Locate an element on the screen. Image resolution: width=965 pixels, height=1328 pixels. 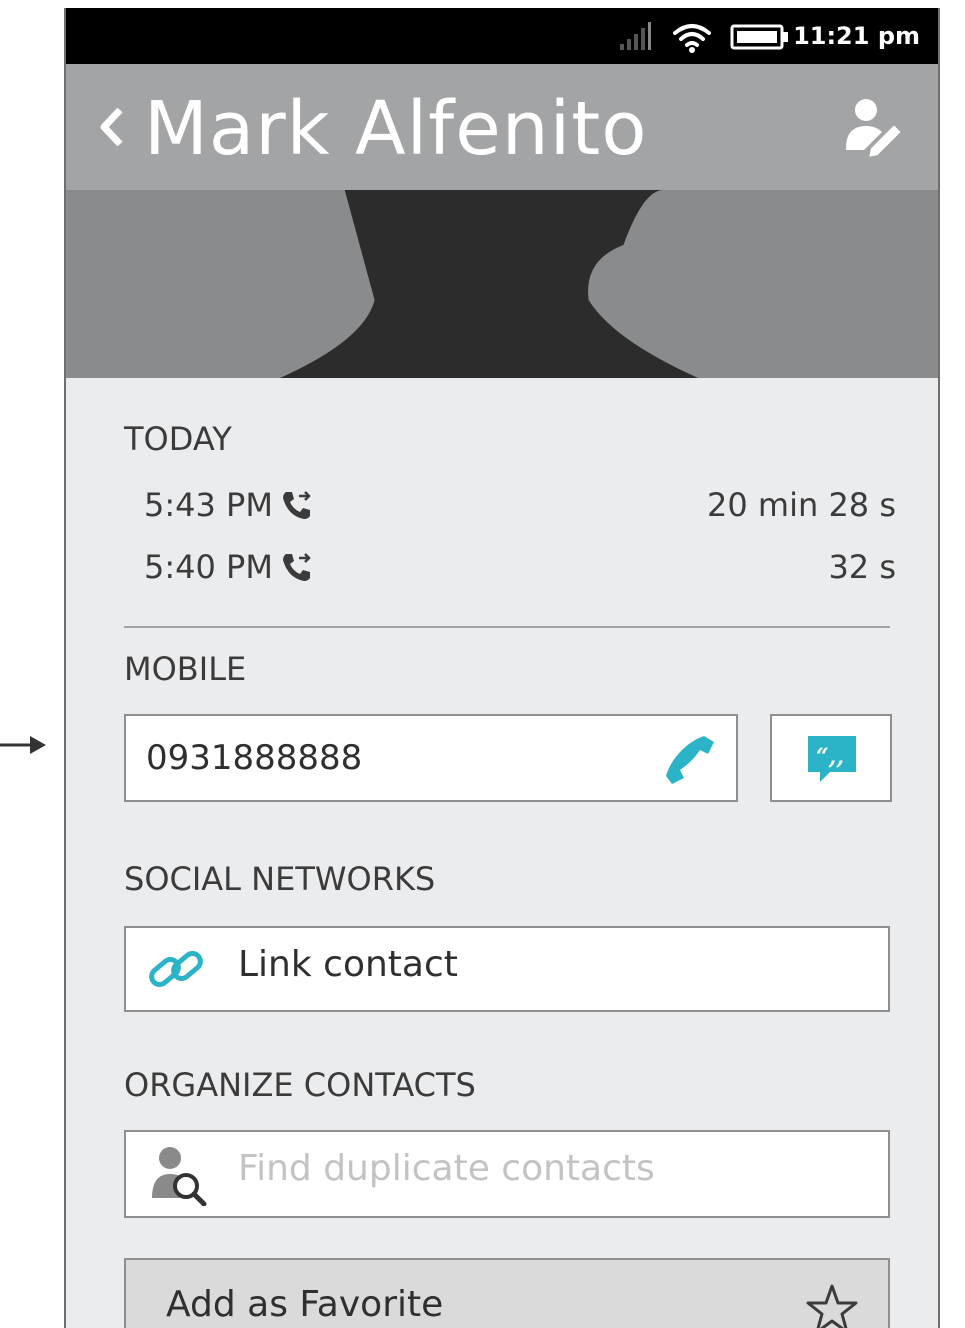
section-heading-mobile: MOBILE is located at coordinates (185, 669).